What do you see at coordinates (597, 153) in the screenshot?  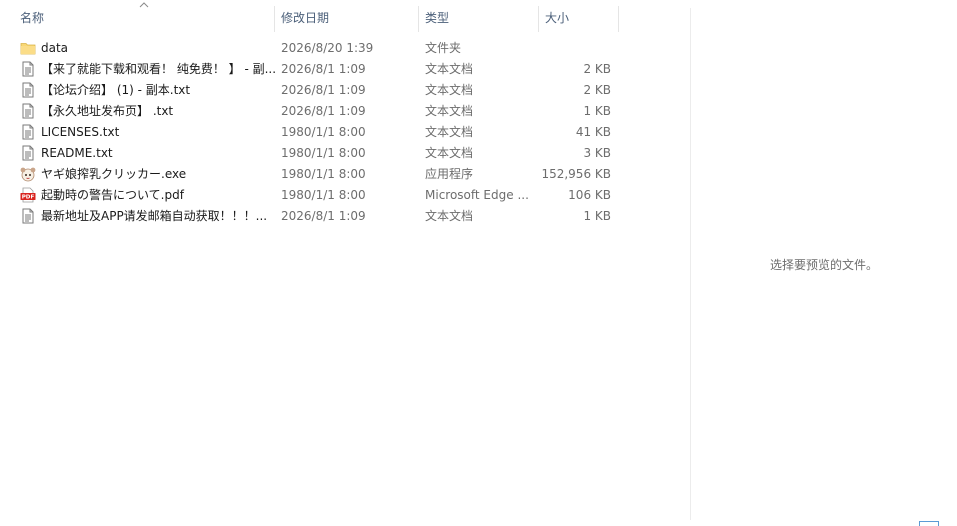 I see `file-size: 3 KB` at bounding box center [597, 153].